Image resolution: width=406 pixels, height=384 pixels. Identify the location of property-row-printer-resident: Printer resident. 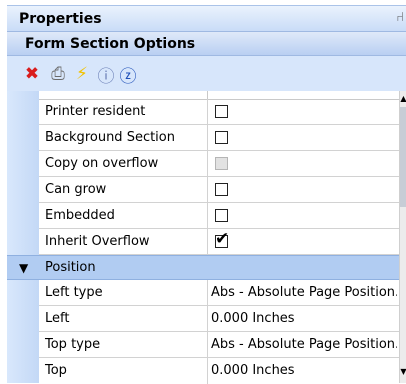
(219, 112).